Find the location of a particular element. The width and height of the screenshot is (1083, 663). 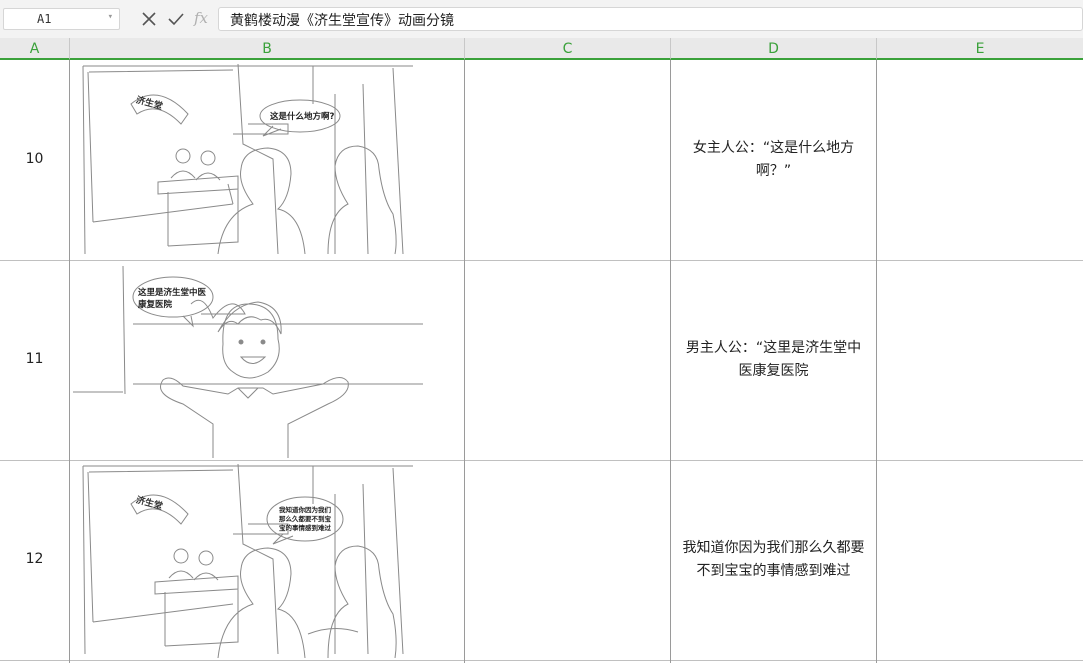

speech-bubble-text-line3: 宝的事情感到难过 is located at coordinates (305, 528).